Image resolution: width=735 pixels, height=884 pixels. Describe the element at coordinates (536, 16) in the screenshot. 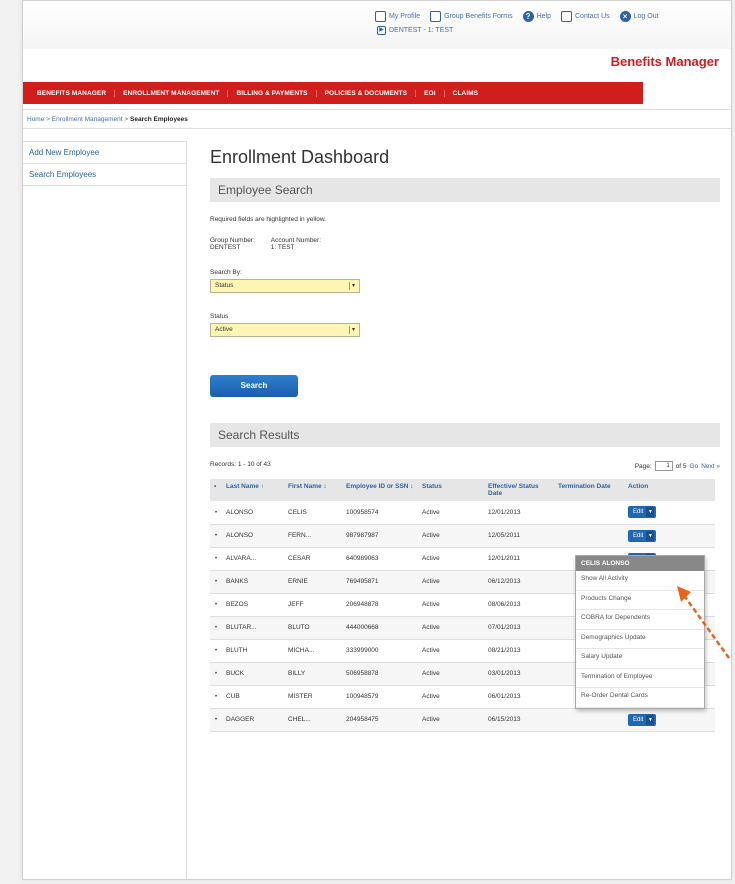

I see `help-link: ? Help` at that location.